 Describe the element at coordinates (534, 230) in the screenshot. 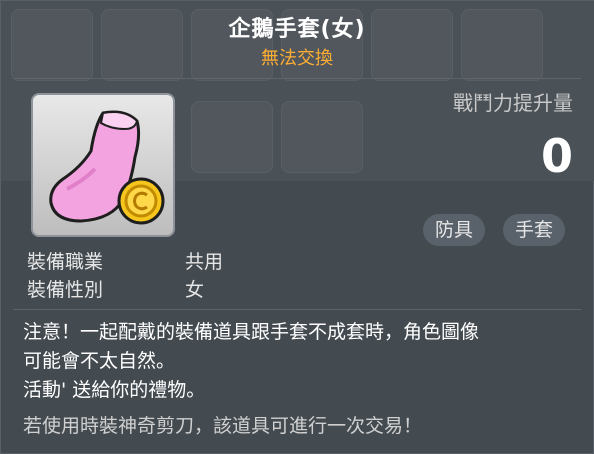

I see `category-tag-gloves: 手套` at that location.